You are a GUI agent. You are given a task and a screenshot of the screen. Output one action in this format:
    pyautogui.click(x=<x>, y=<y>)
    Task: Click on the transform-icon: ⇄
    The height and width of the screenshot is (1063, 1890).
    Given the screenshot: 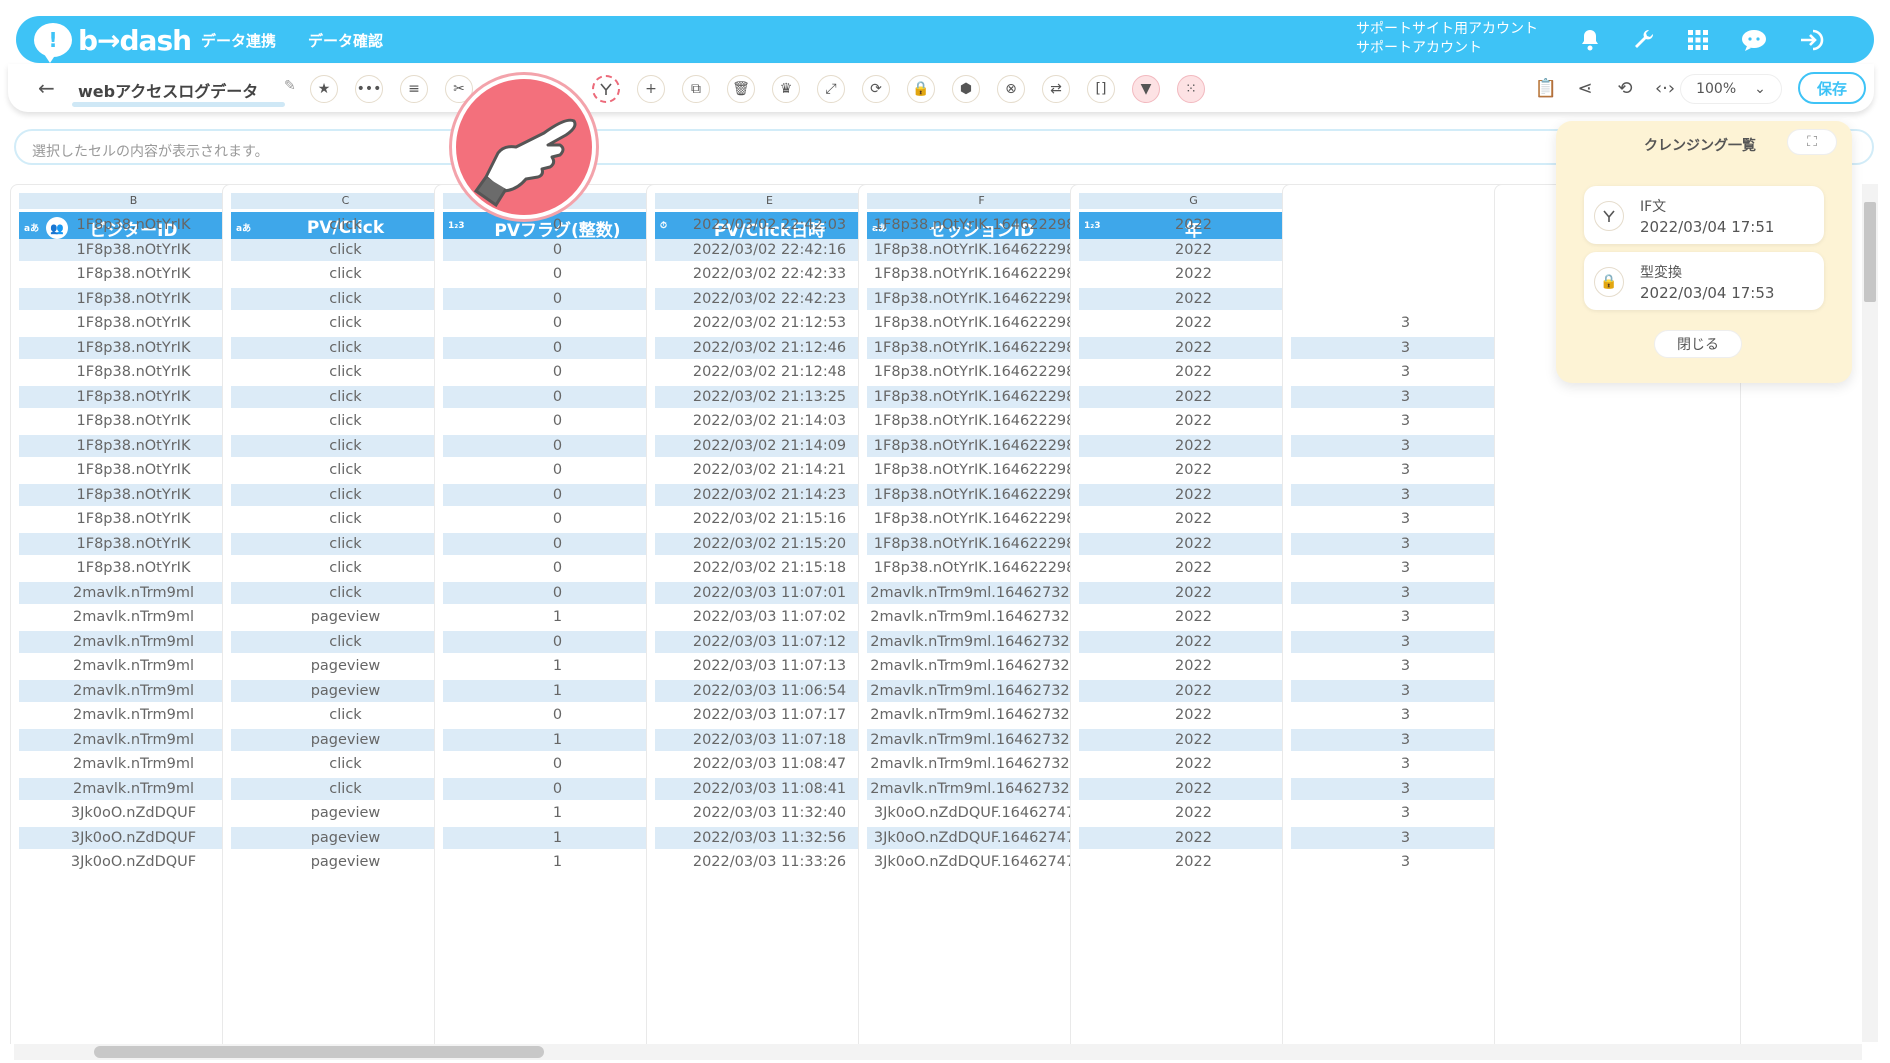 What is the action you would take?
    pyautogui.click(x=1056, y=89)
    